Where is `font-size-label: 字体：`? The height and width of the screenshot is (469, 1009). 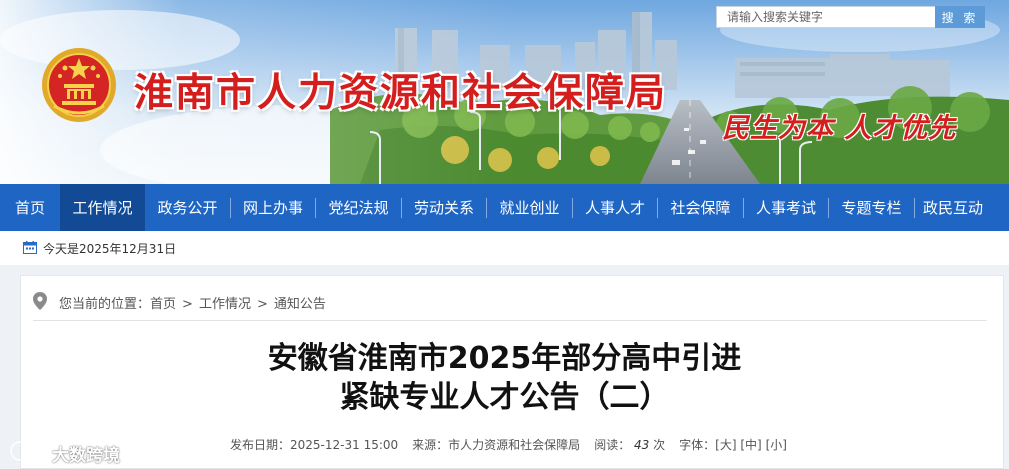 font-size-label: 字体： is located at coordinates (697, 445).